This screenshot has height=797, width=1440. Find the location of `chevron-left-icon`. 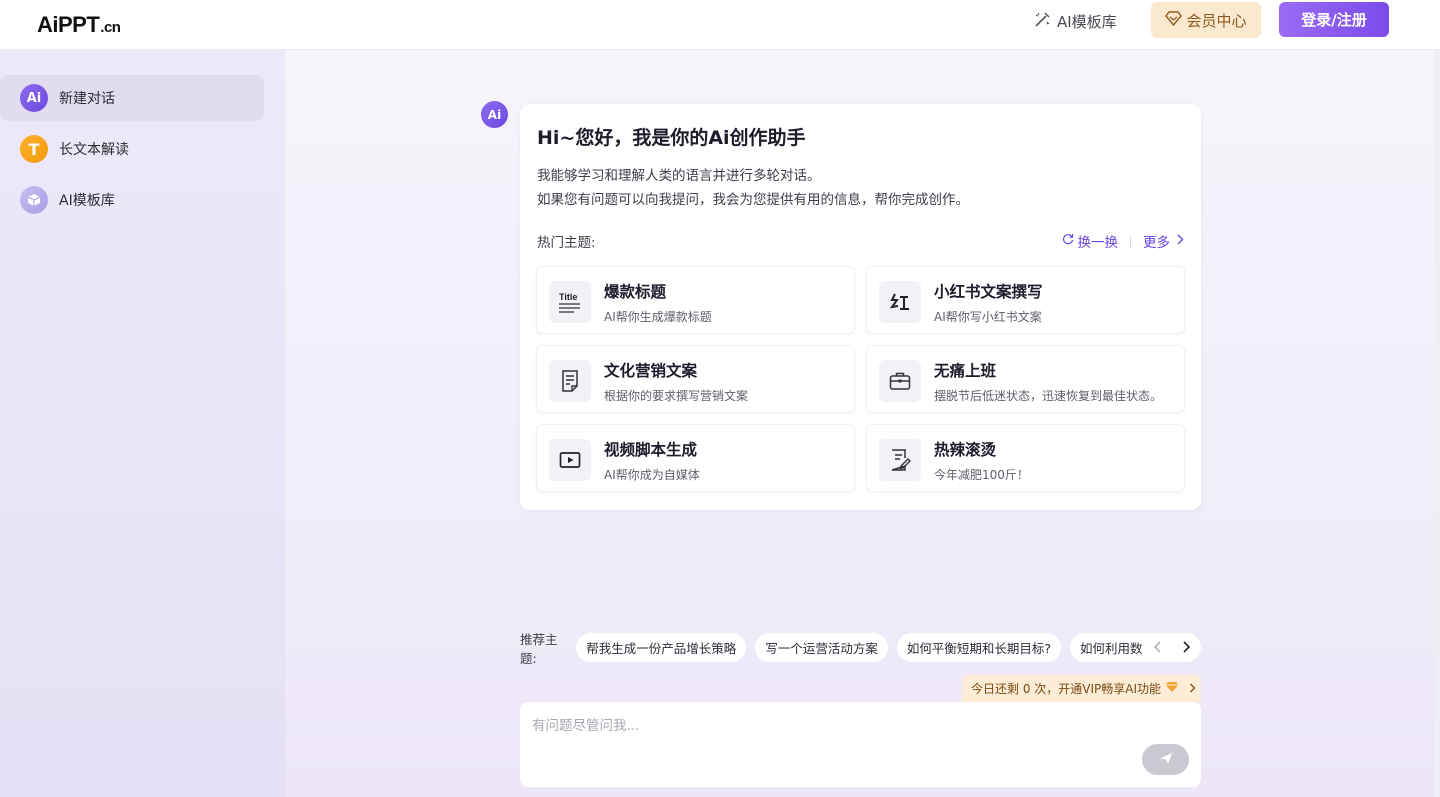

chevron-left-icon is located at coordinates (1157, 648).